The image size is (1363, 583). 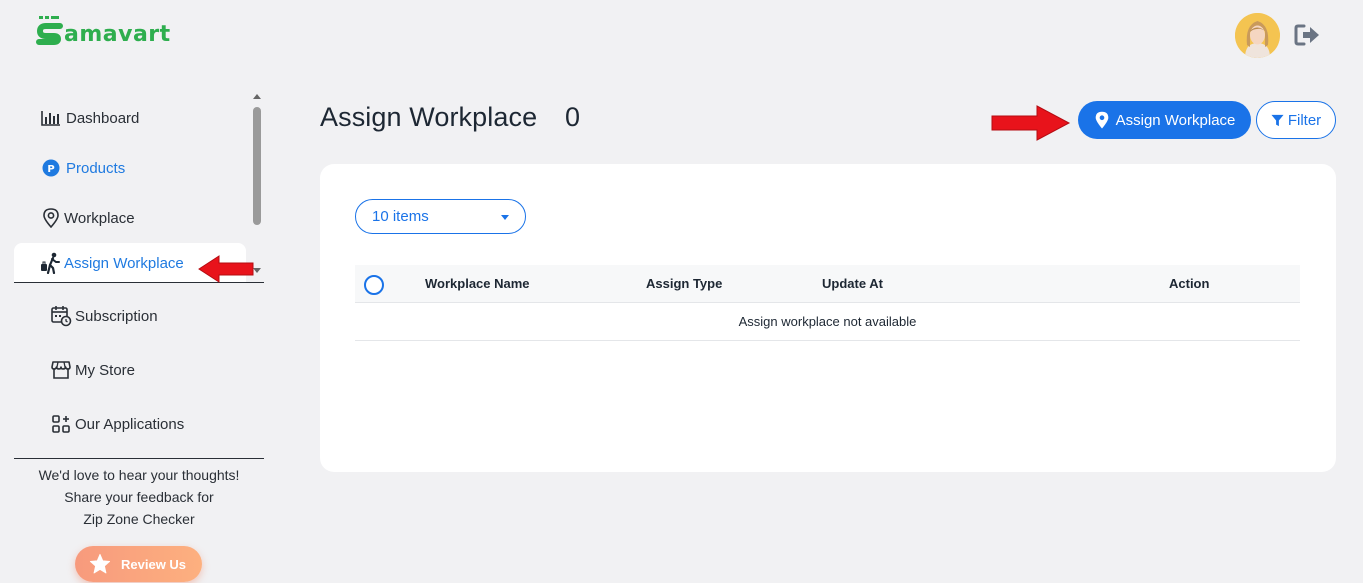 I want to click on sidebar-item-label: Subscription, so click(x=116, y=316).